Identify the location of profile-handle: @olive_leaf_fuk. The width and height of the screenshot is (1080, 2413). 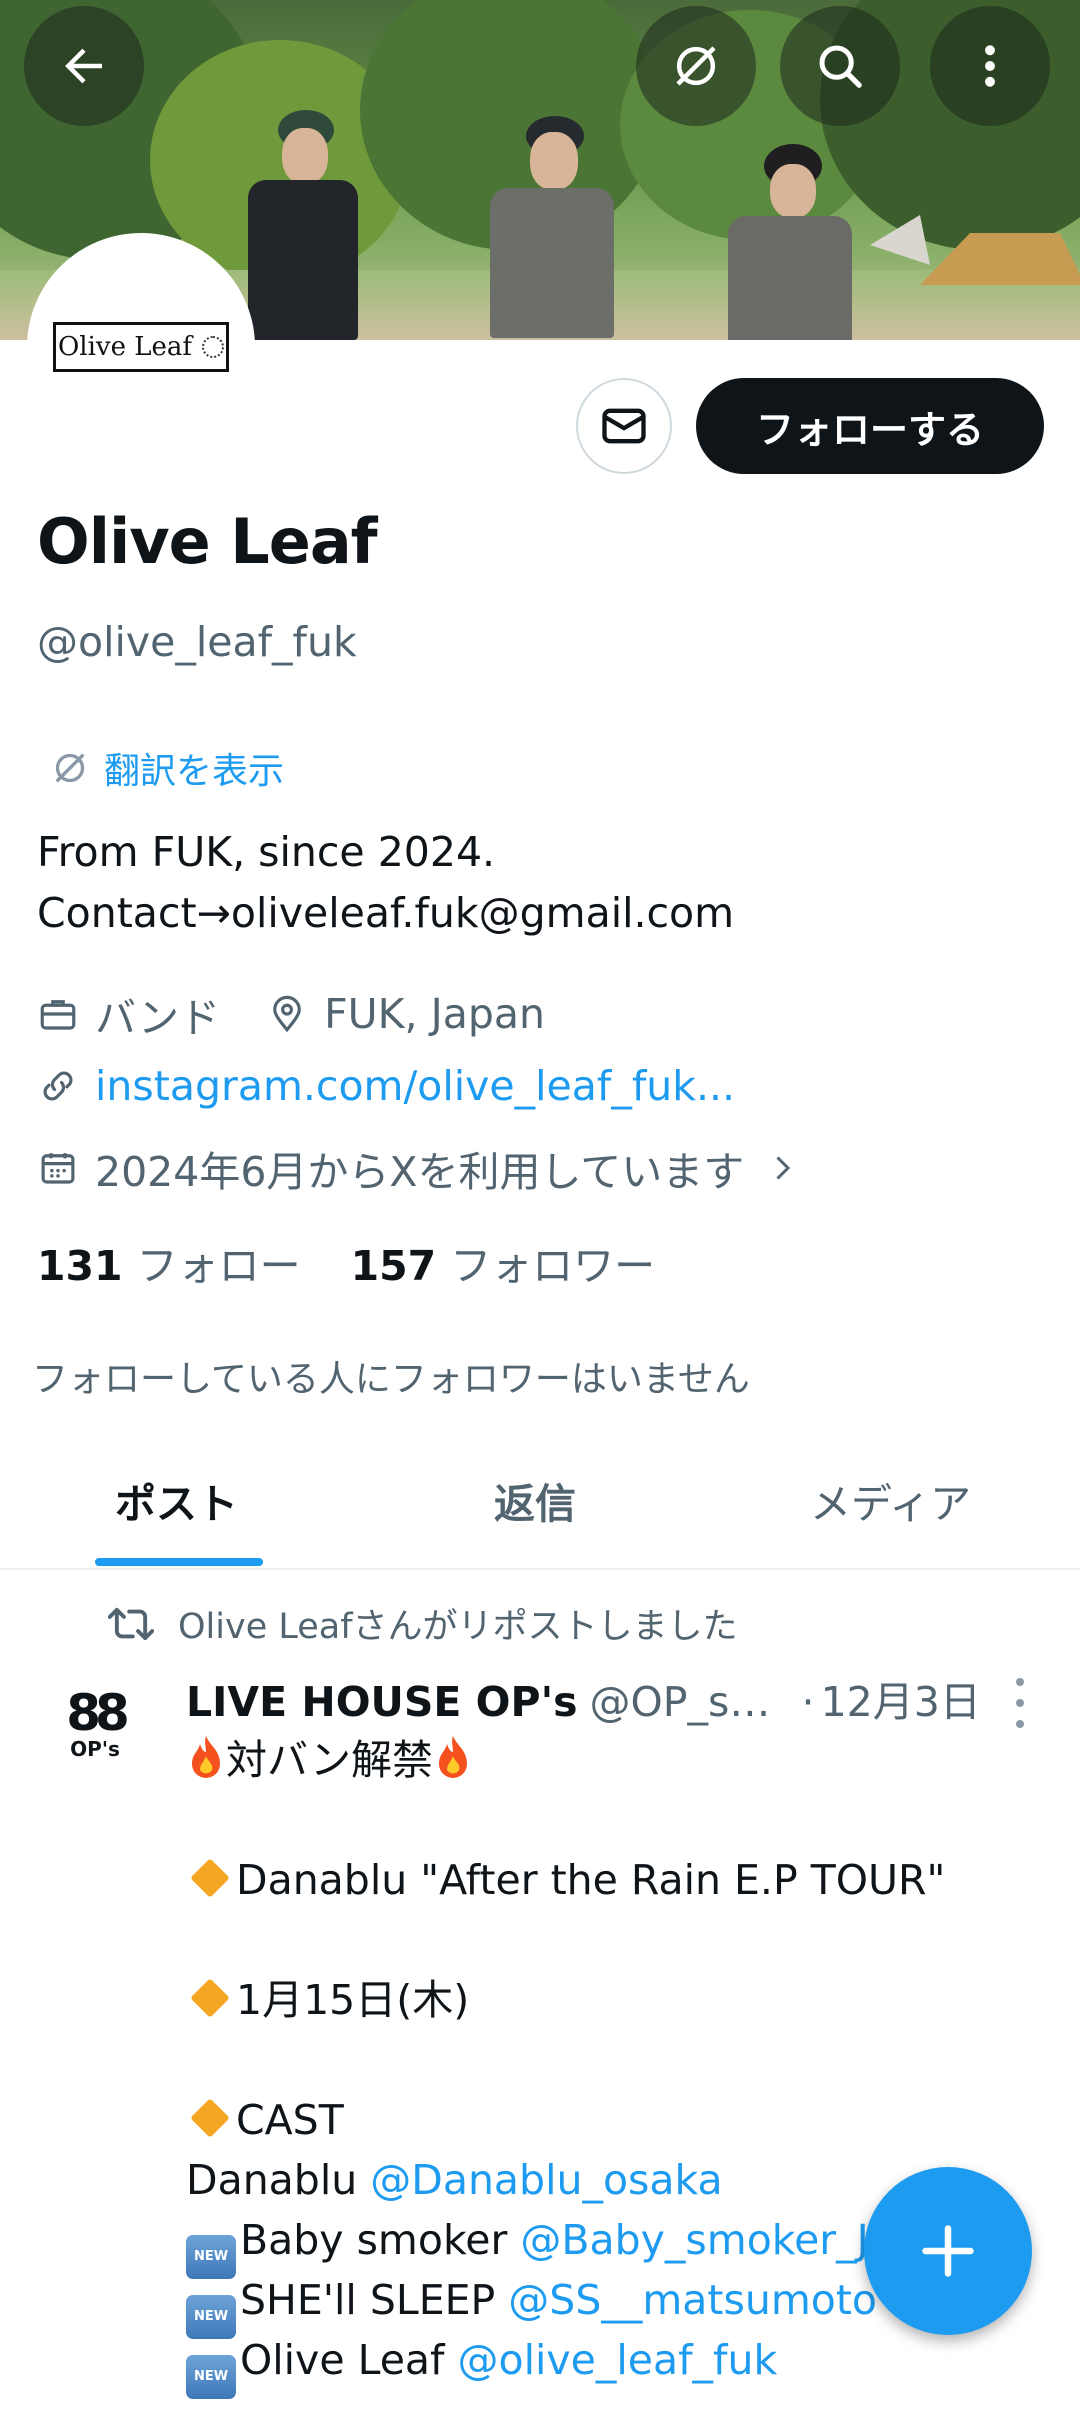
(197, 642).